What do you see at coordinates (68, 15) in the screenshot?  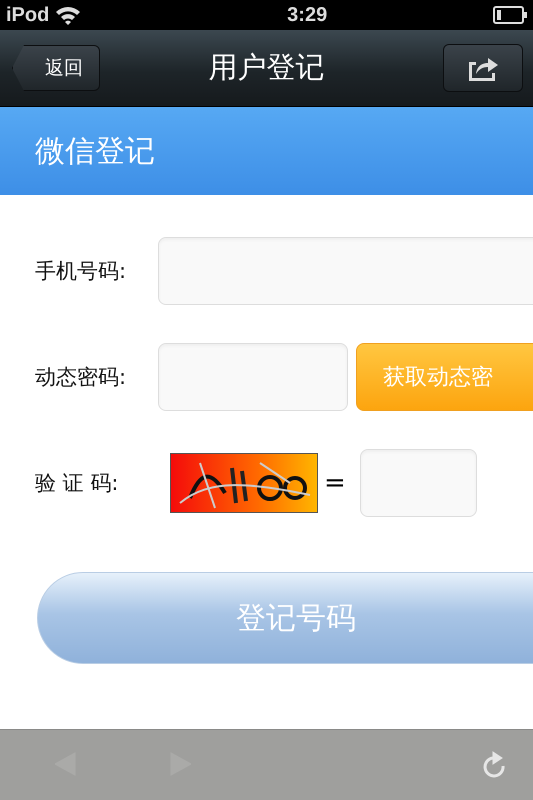 I see `wifi-icon` at bounding box center [68, 15].